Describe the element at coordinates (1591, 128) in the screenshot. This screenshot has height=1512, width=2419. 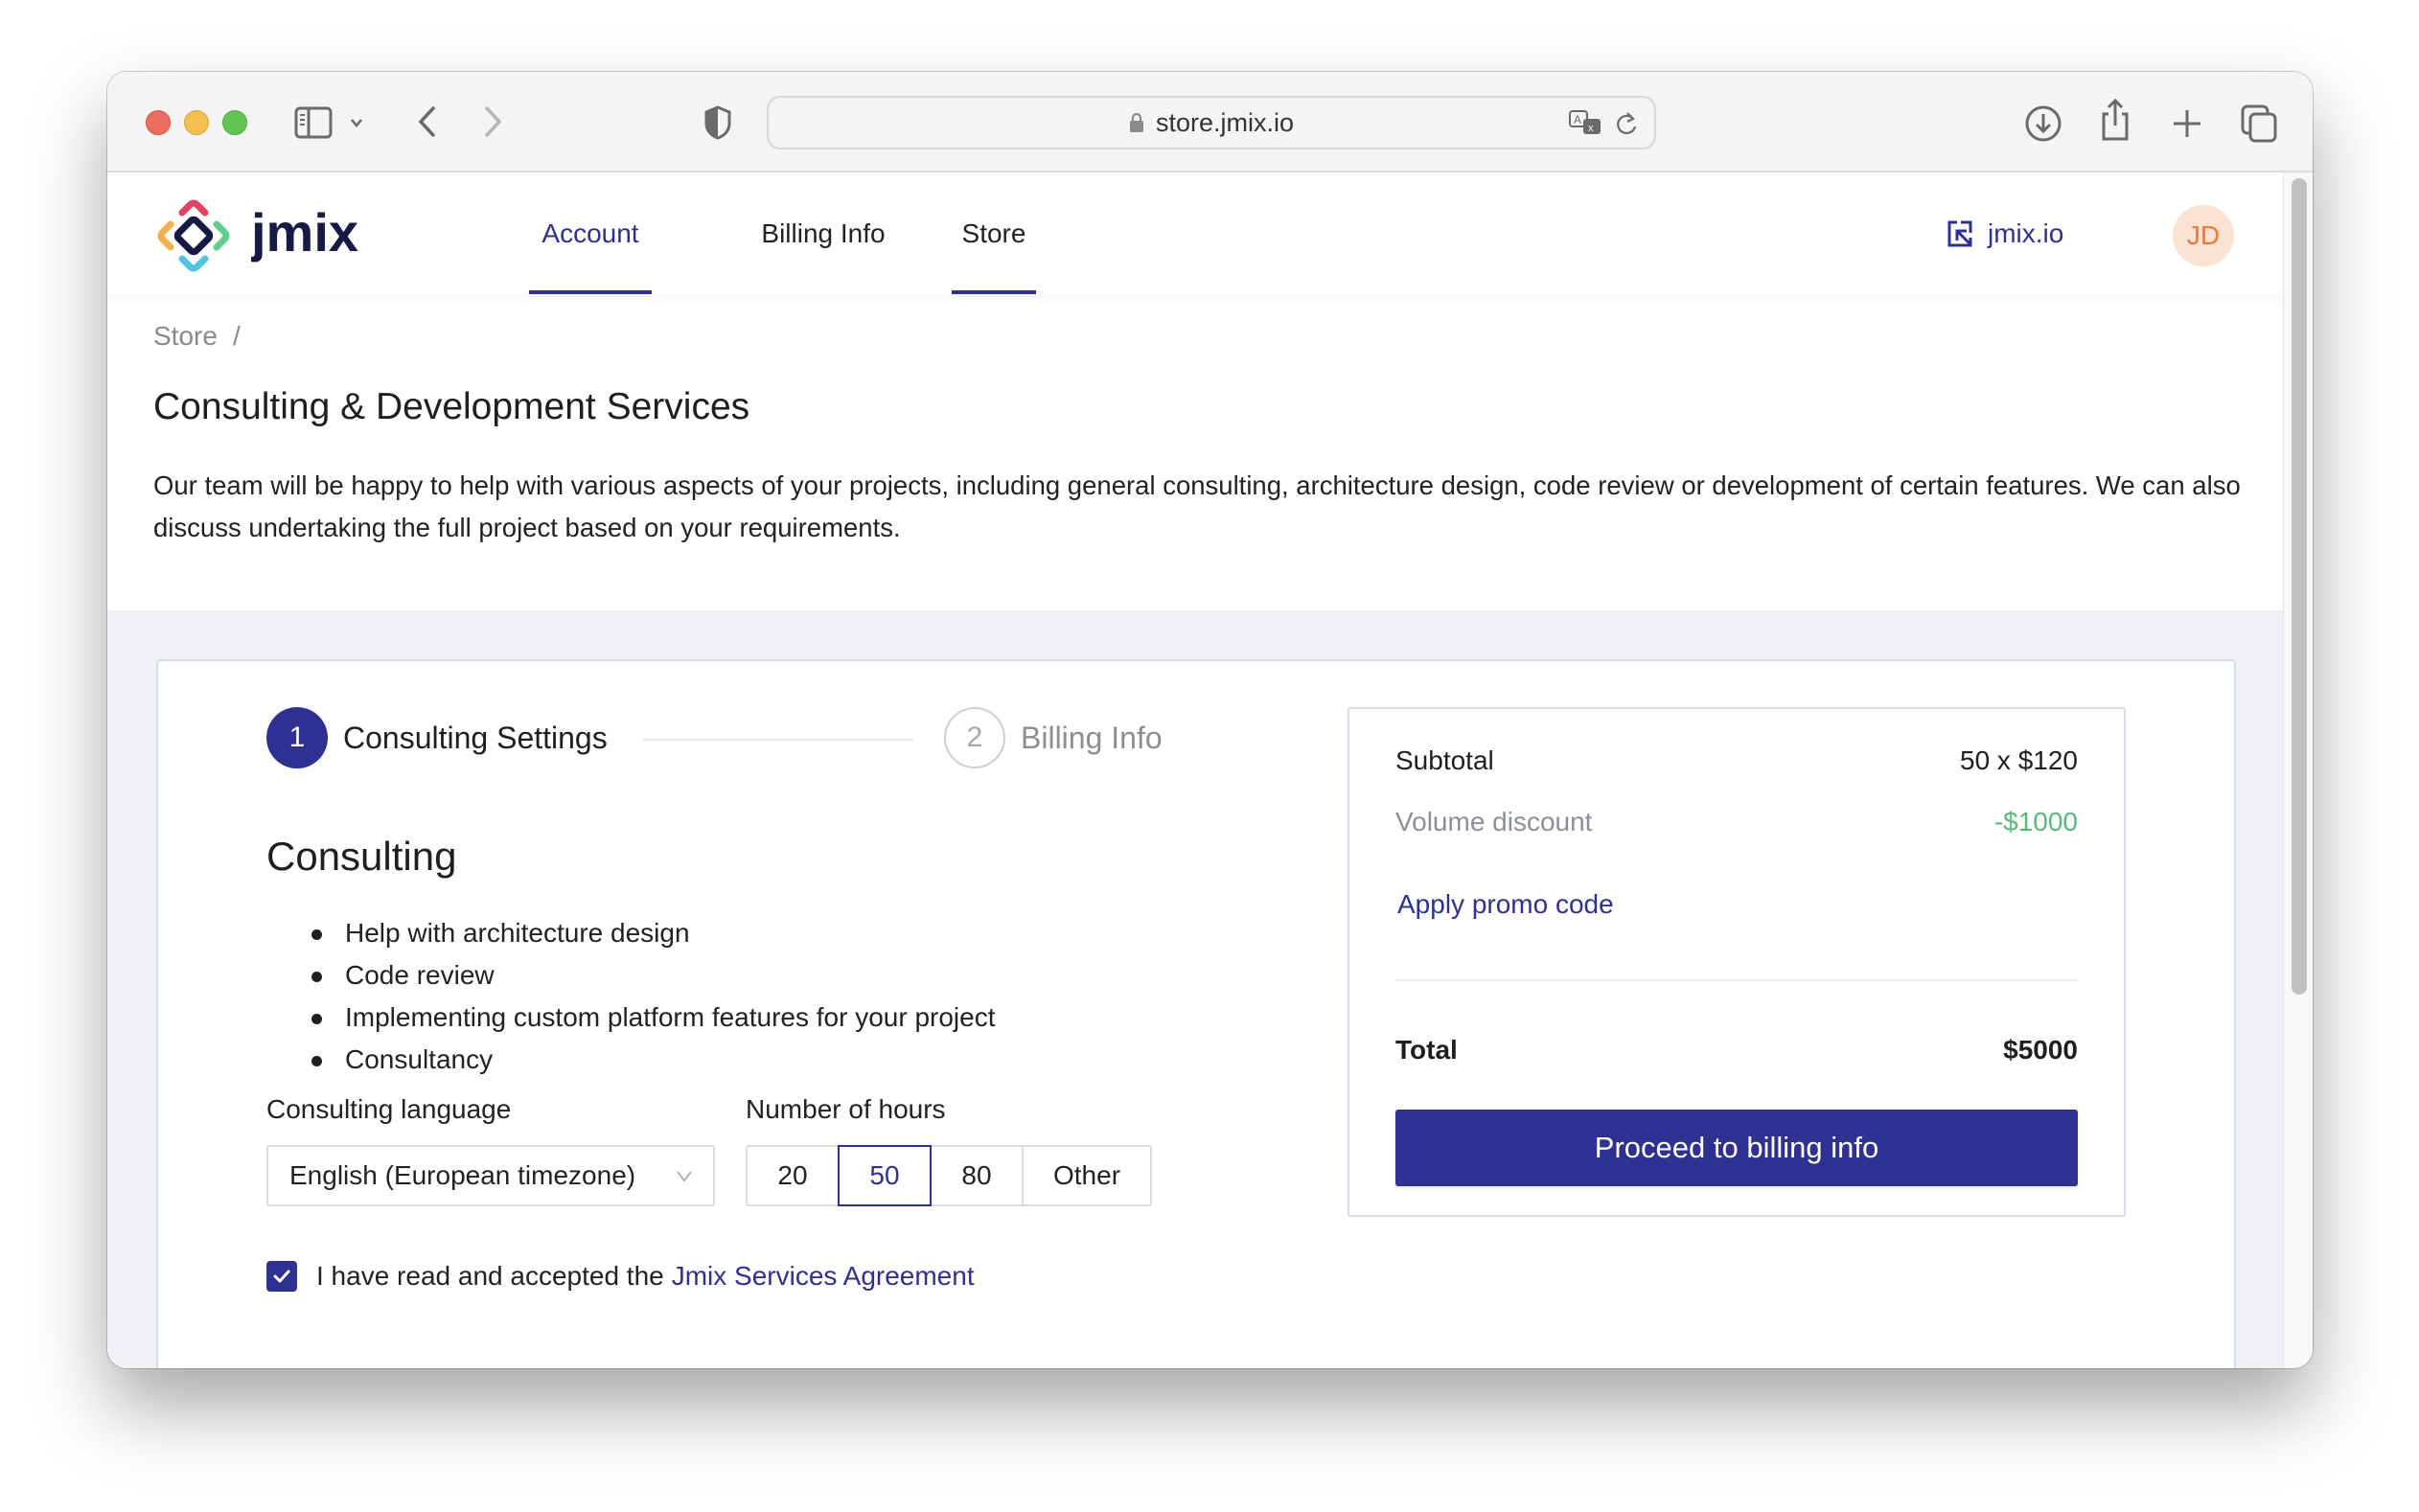
I see `svg-text: x` at that location.